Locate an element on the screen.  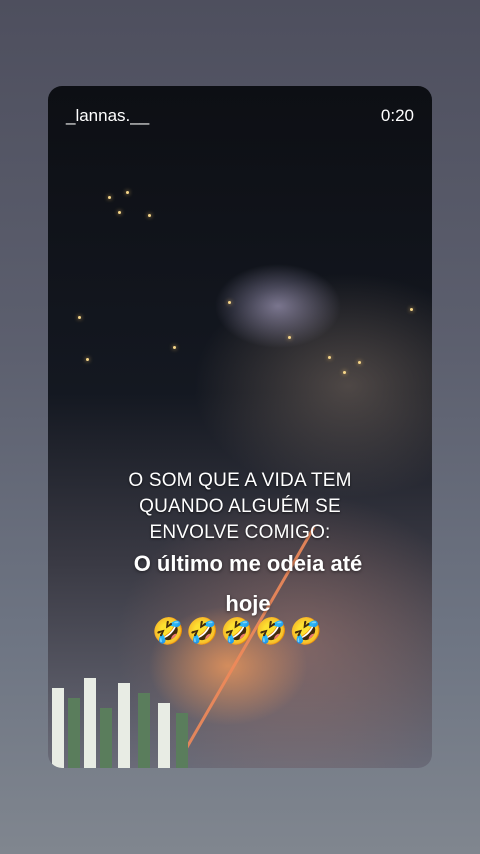
video-timer: 0:20 is located at coordinates (397, 115).